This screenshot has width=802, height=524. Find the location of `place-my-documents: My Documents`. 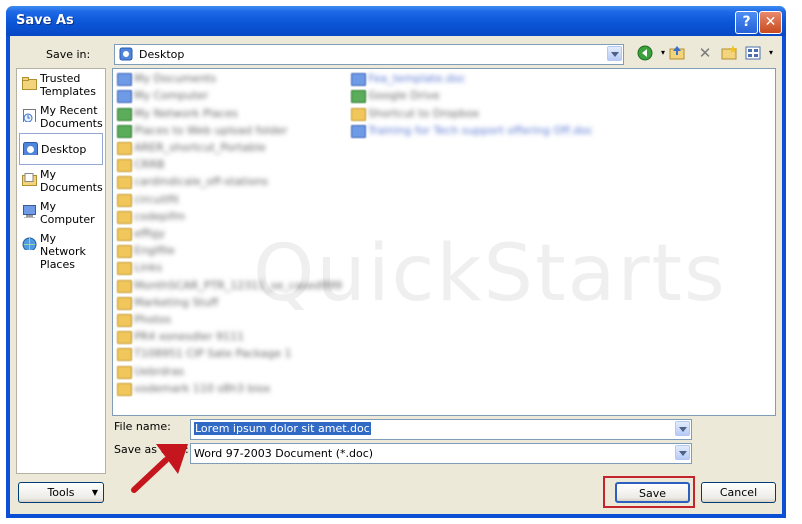

place-my-documents: My Documents is located at coordinates (61, 182).